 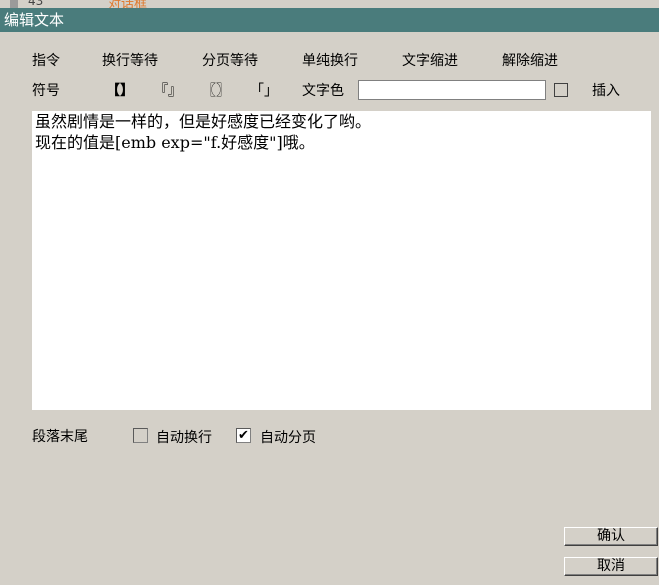 I want to click on auto-newline-checkbox, so click(x=140, y=435).